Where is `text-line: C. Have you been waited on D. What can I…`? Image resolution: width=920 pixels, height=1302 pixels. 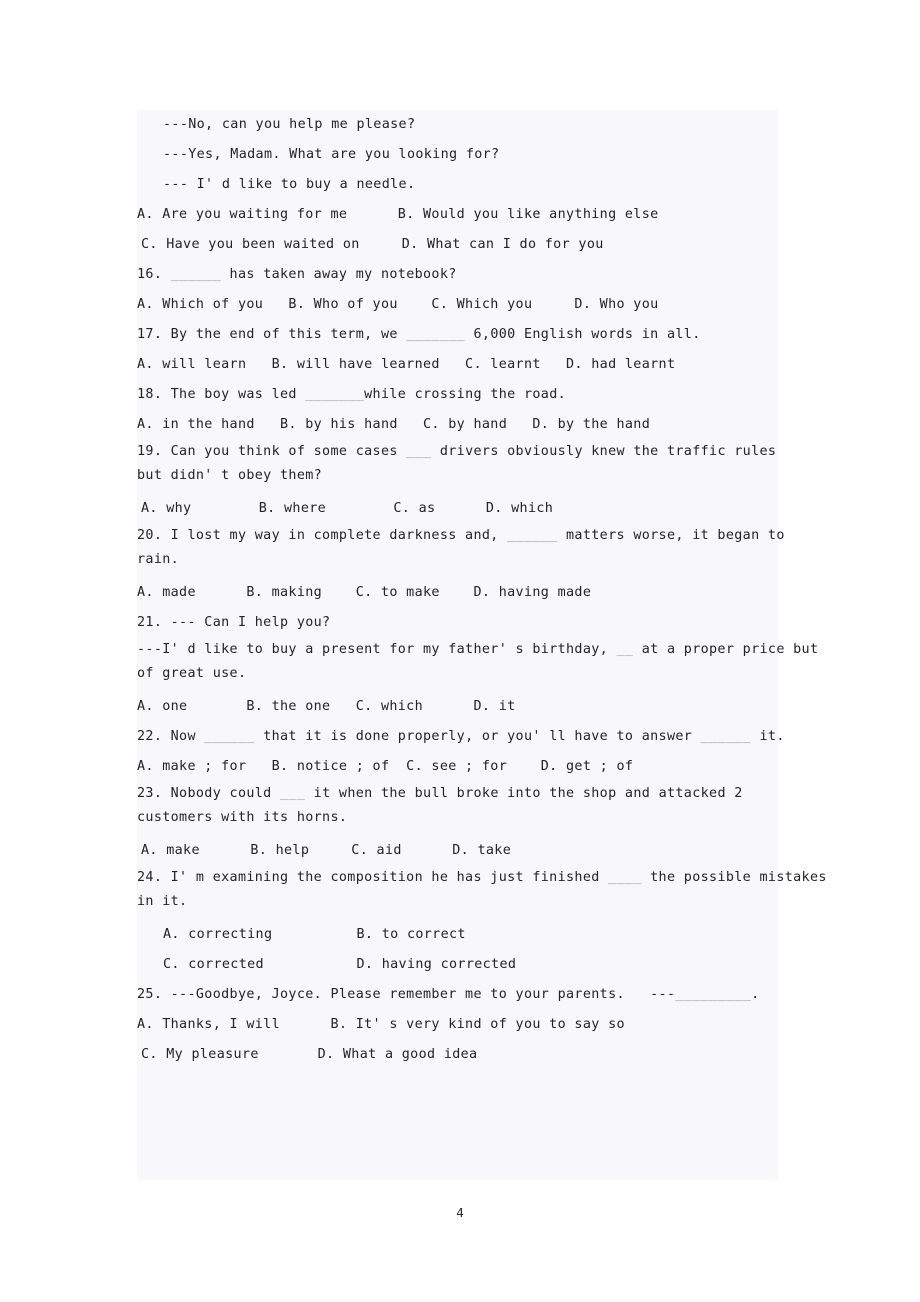
text-line: C. Have you been waited on D. What can I… is located at coordinates (528, 245).